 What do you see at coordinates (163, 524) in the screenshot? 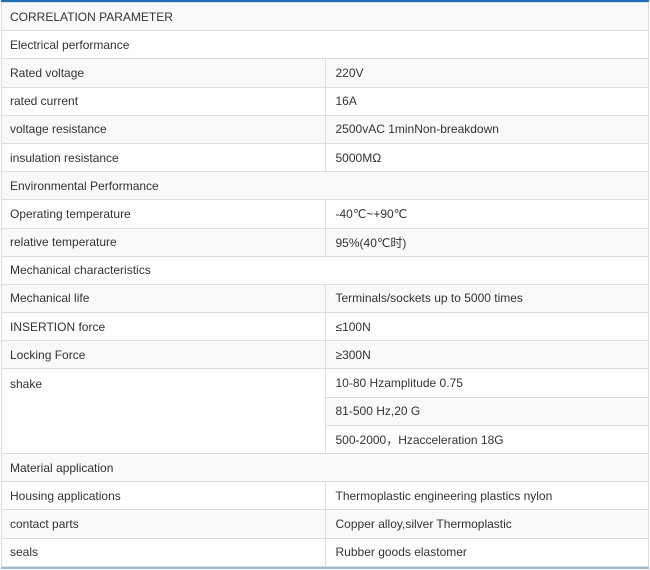
I see `row-label: contact parts` at bounding box center [163, 524].